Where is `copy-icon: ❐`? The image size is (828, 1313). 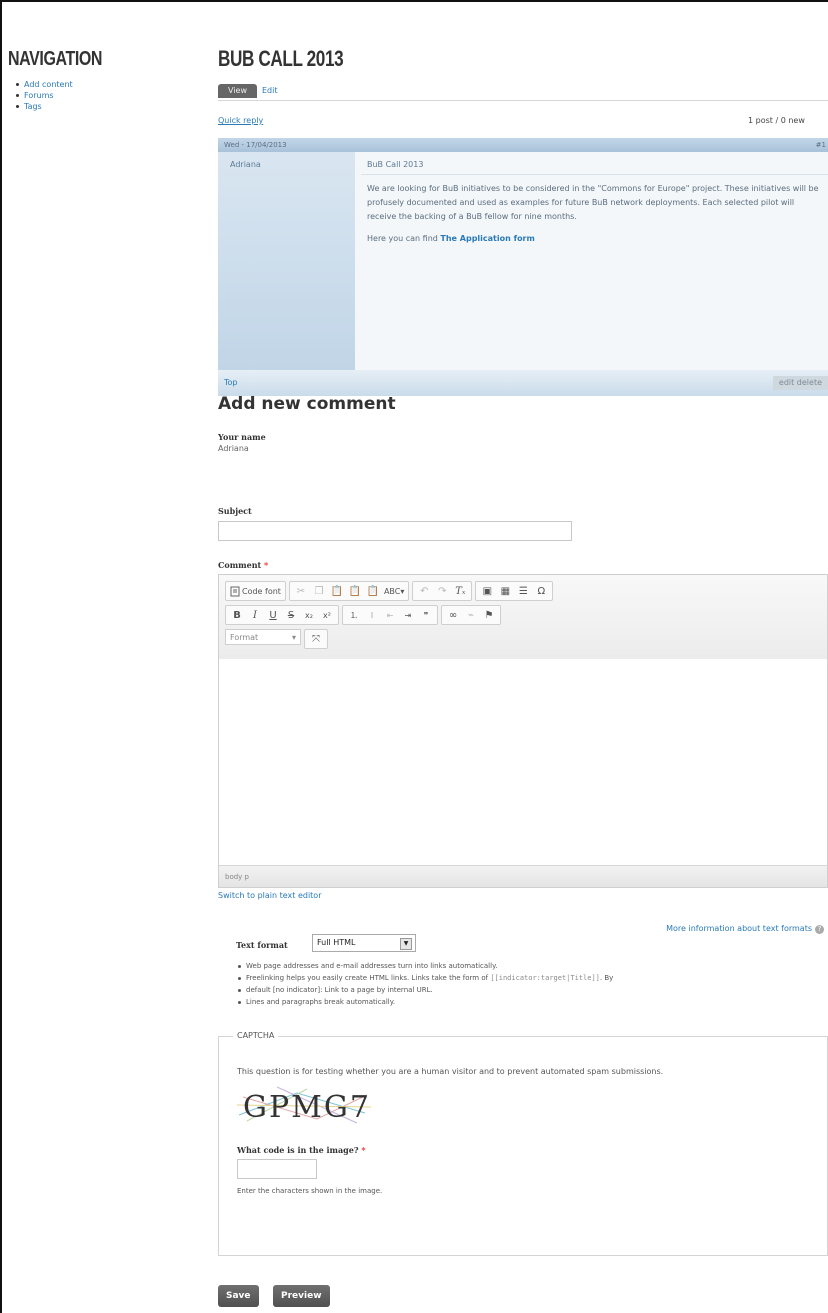
copy-icon: ❐ is located at coordinates (319, 591).